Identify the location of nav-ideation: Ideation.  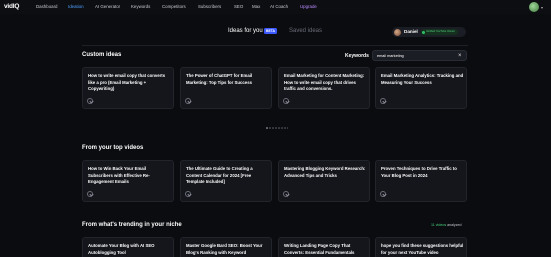
(76, 6).